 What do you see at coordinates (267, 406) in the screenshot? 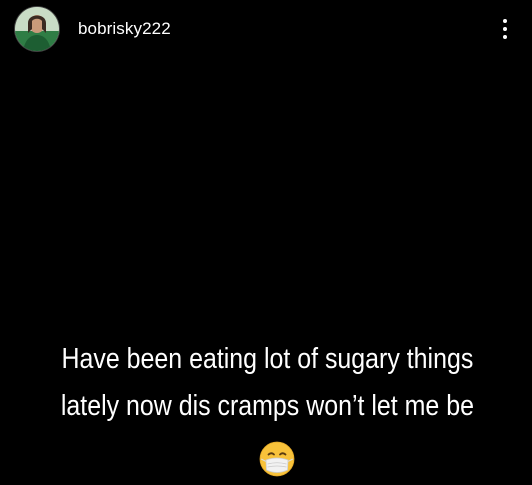
I see `caption-line: lately now dis cramps won’t let me be` at bounding box center [267, 406].